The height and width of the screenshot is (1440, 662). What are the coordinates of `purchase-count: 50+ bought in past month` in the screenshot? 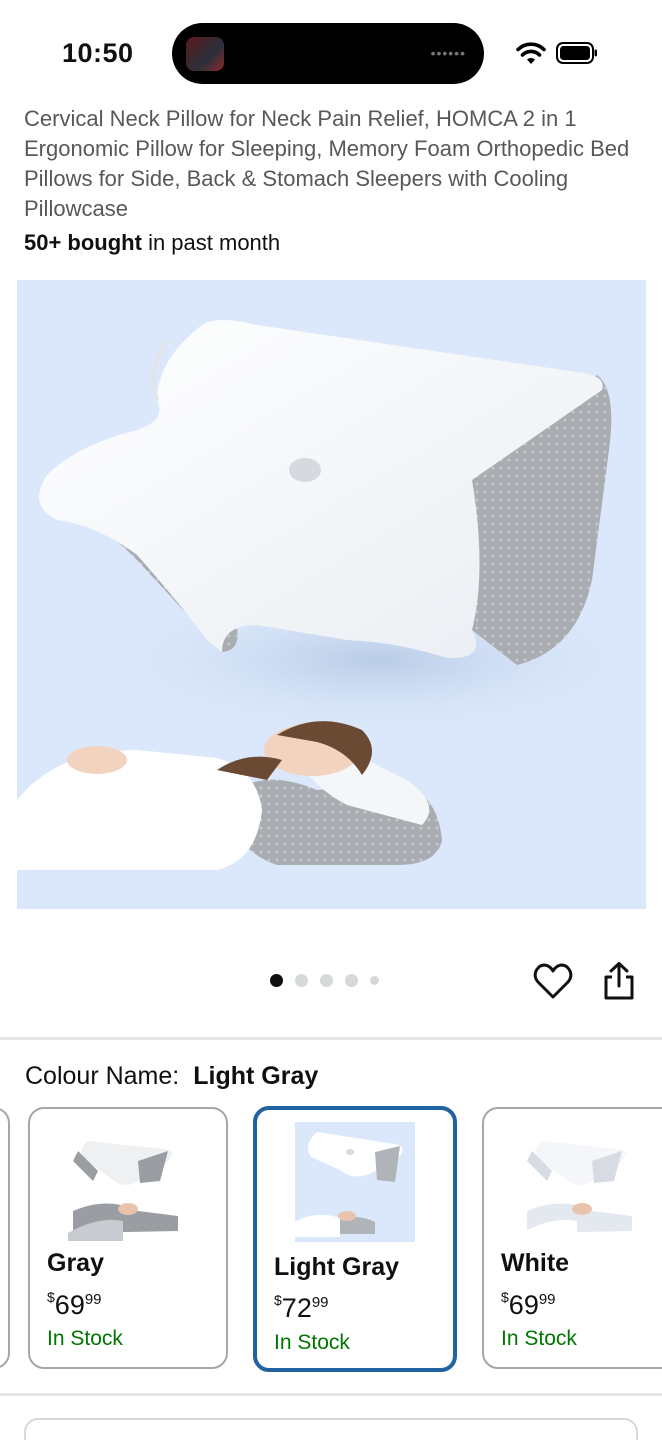 It's located at (152, 243).